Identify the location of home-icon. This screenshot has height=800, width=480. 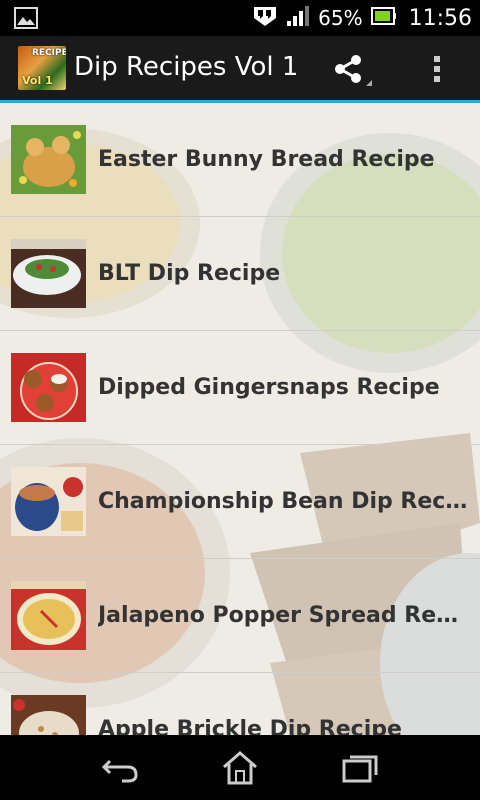
(240, 768).